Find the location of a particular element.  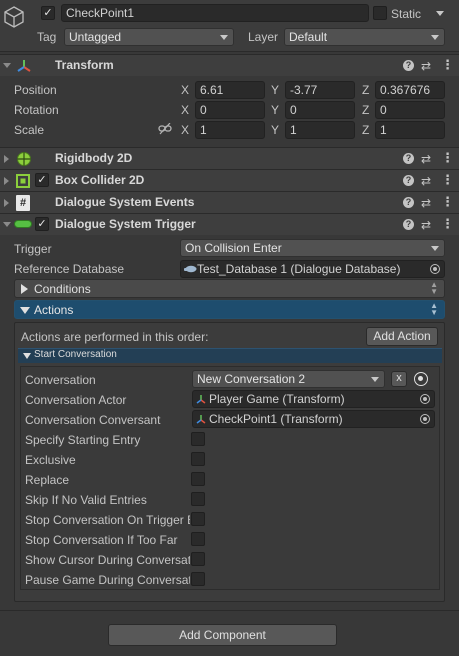

actions-sort-icon: ▲ ▼ is located at coordinates (434, 309).